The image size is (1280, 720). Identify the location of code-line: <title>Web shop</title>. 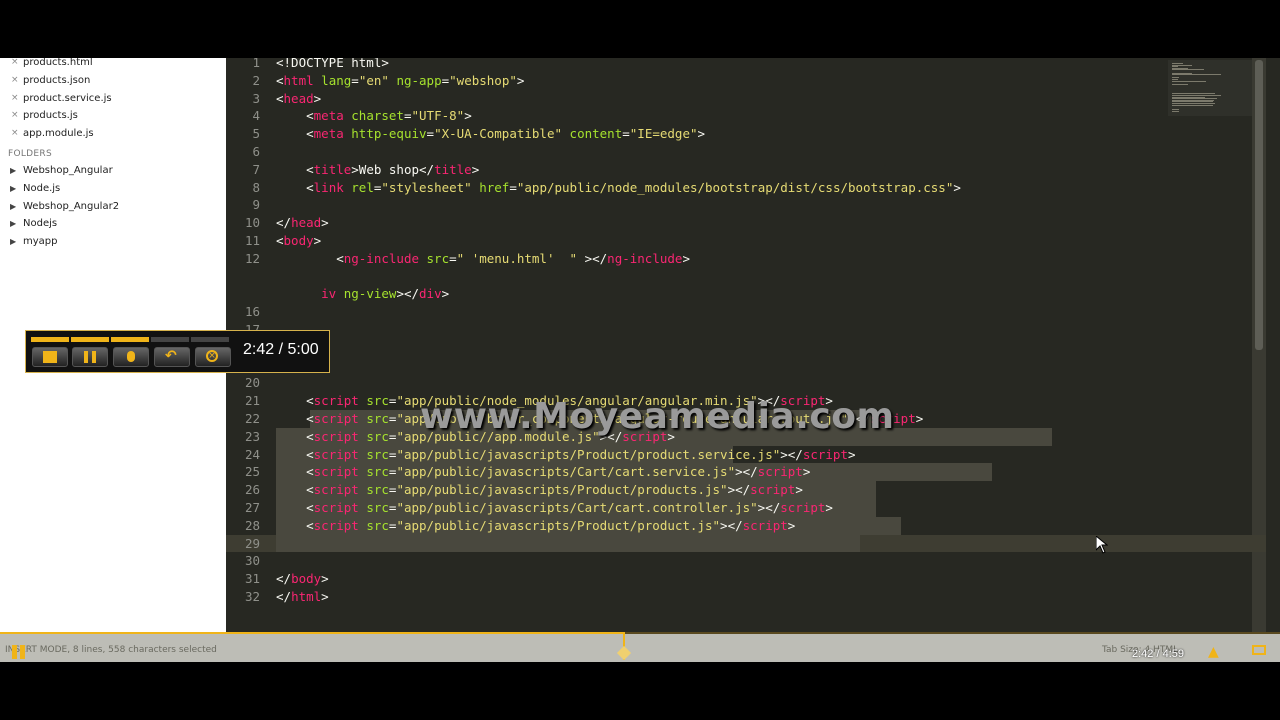
(377, 170).